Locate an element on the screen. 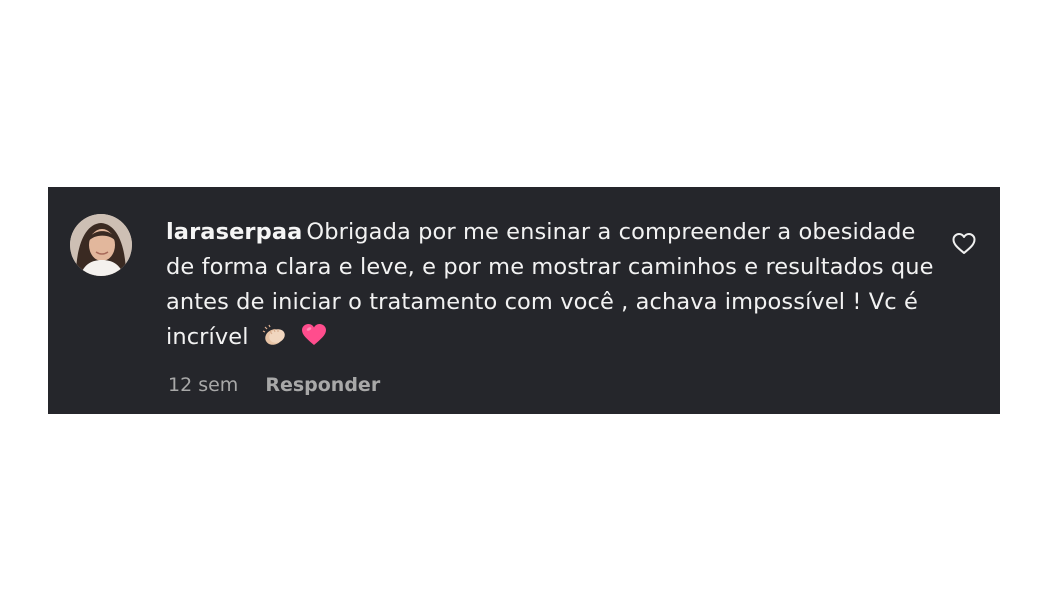 The image size is (1050, 600). clapping-hands-icon is located at coordinates (275, 340).